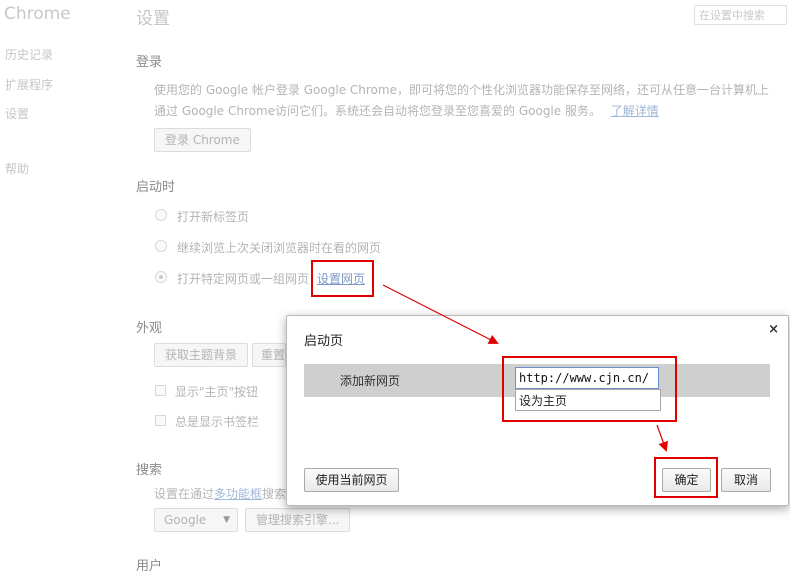 The width and height of the screenshot is (790, 581). Describe the element at coordinates (213, 217) in the screenshot. I see `startup-option-label: 打开新标签页` at that location.